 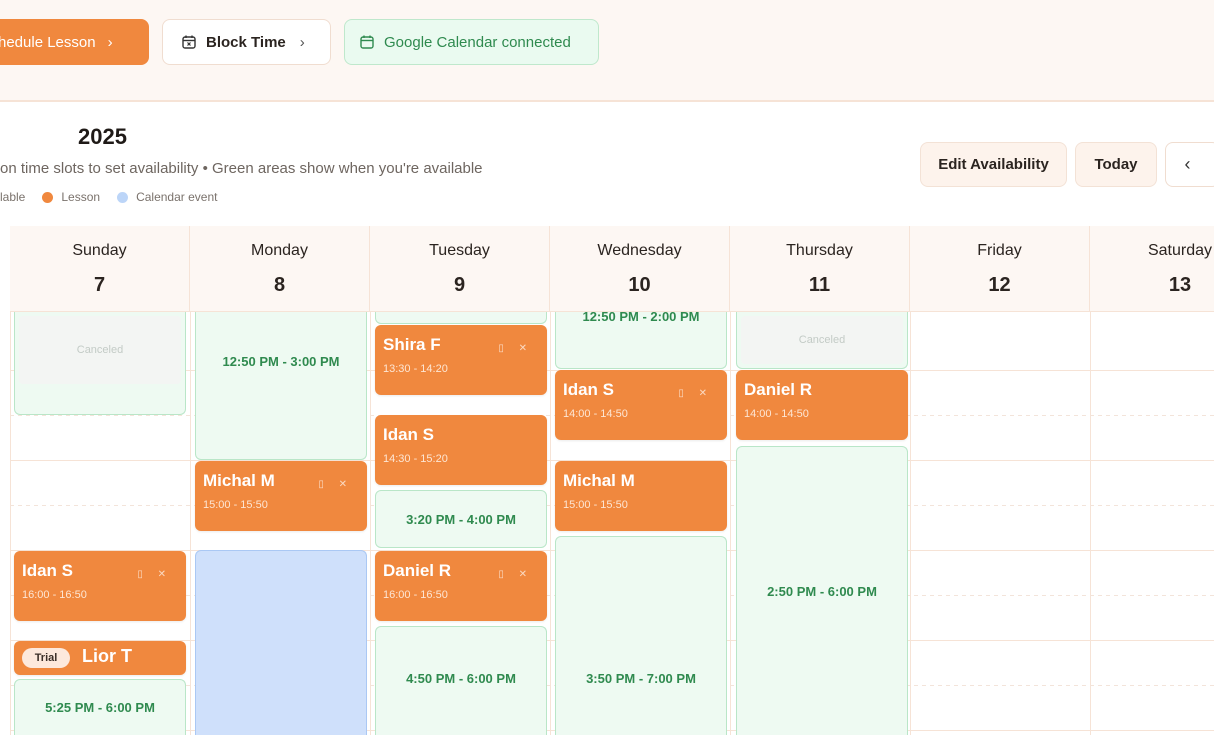 What do you see at coordinates (477, 42) in the screenshot?
I see `google-calendar-label: Google Calendar connected` at bounding box center [477, 42].